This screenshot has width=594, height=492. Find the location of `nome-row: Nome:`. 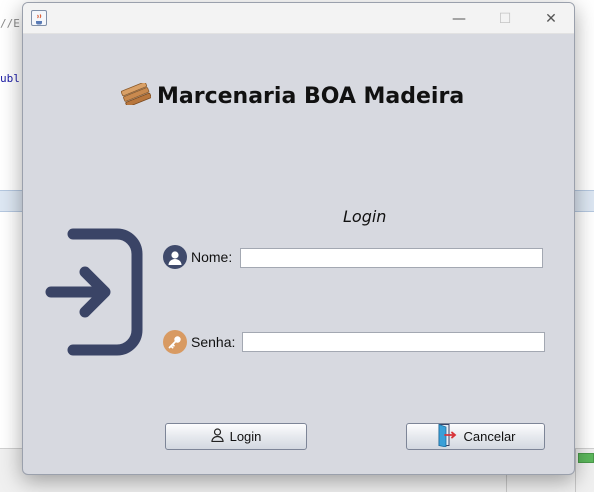

nome-row: Nome: is located at coordinates (197, 257).